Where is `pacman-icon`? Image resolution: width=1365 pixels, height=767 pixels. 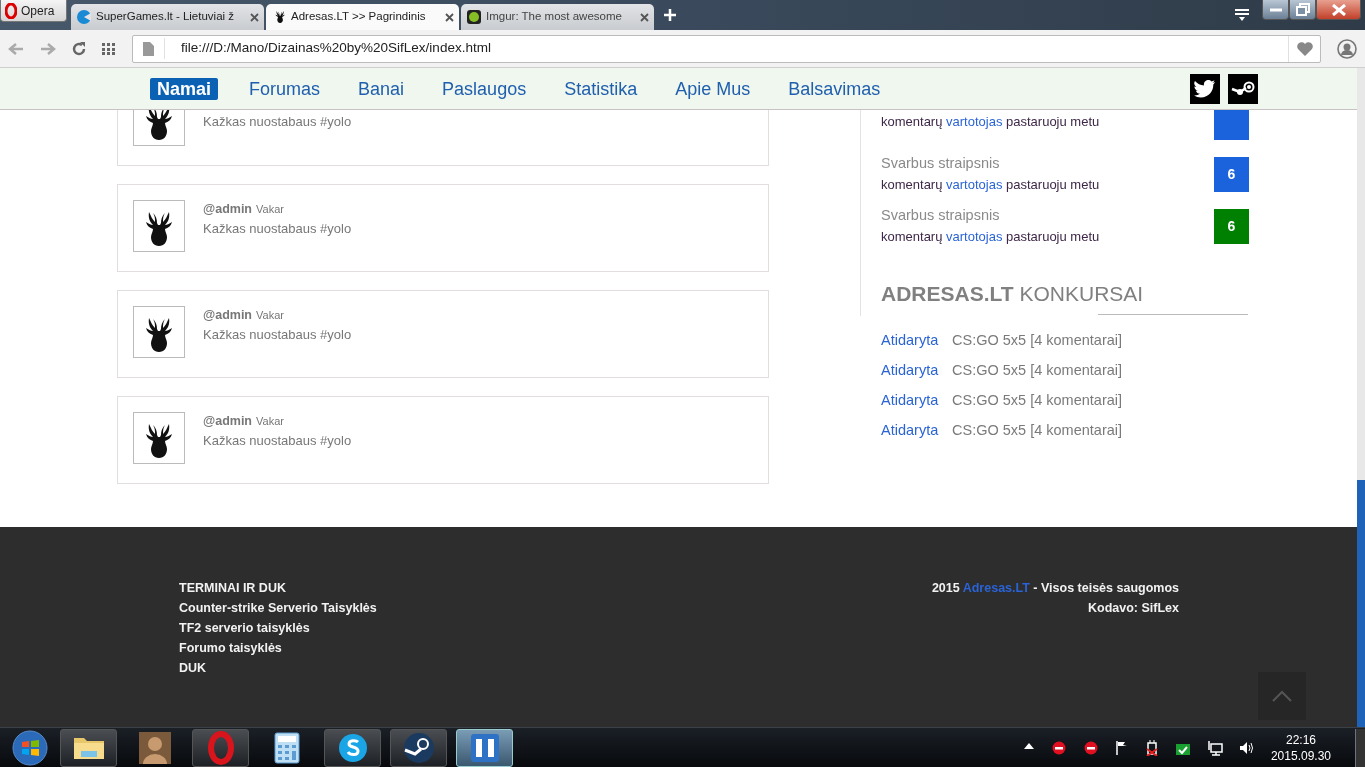
pacman-icon is located at coordinates (84, 17).